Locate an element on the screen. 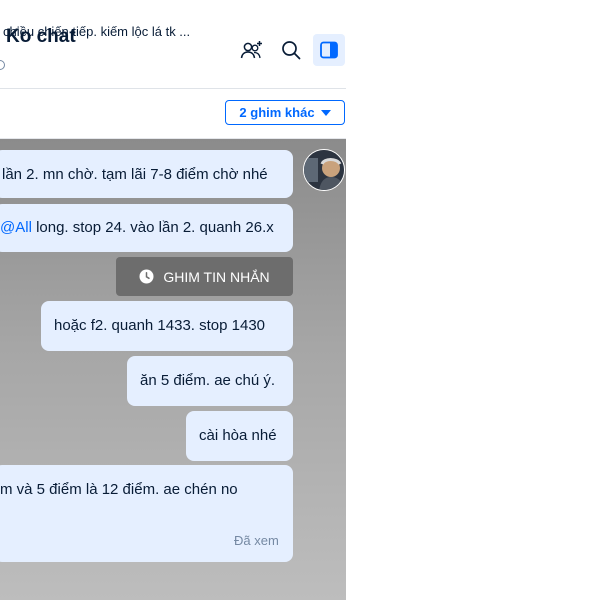 This screenshot has width=600, height=600. message-text: cài hòa nhé is located at coordinates (238, 435).